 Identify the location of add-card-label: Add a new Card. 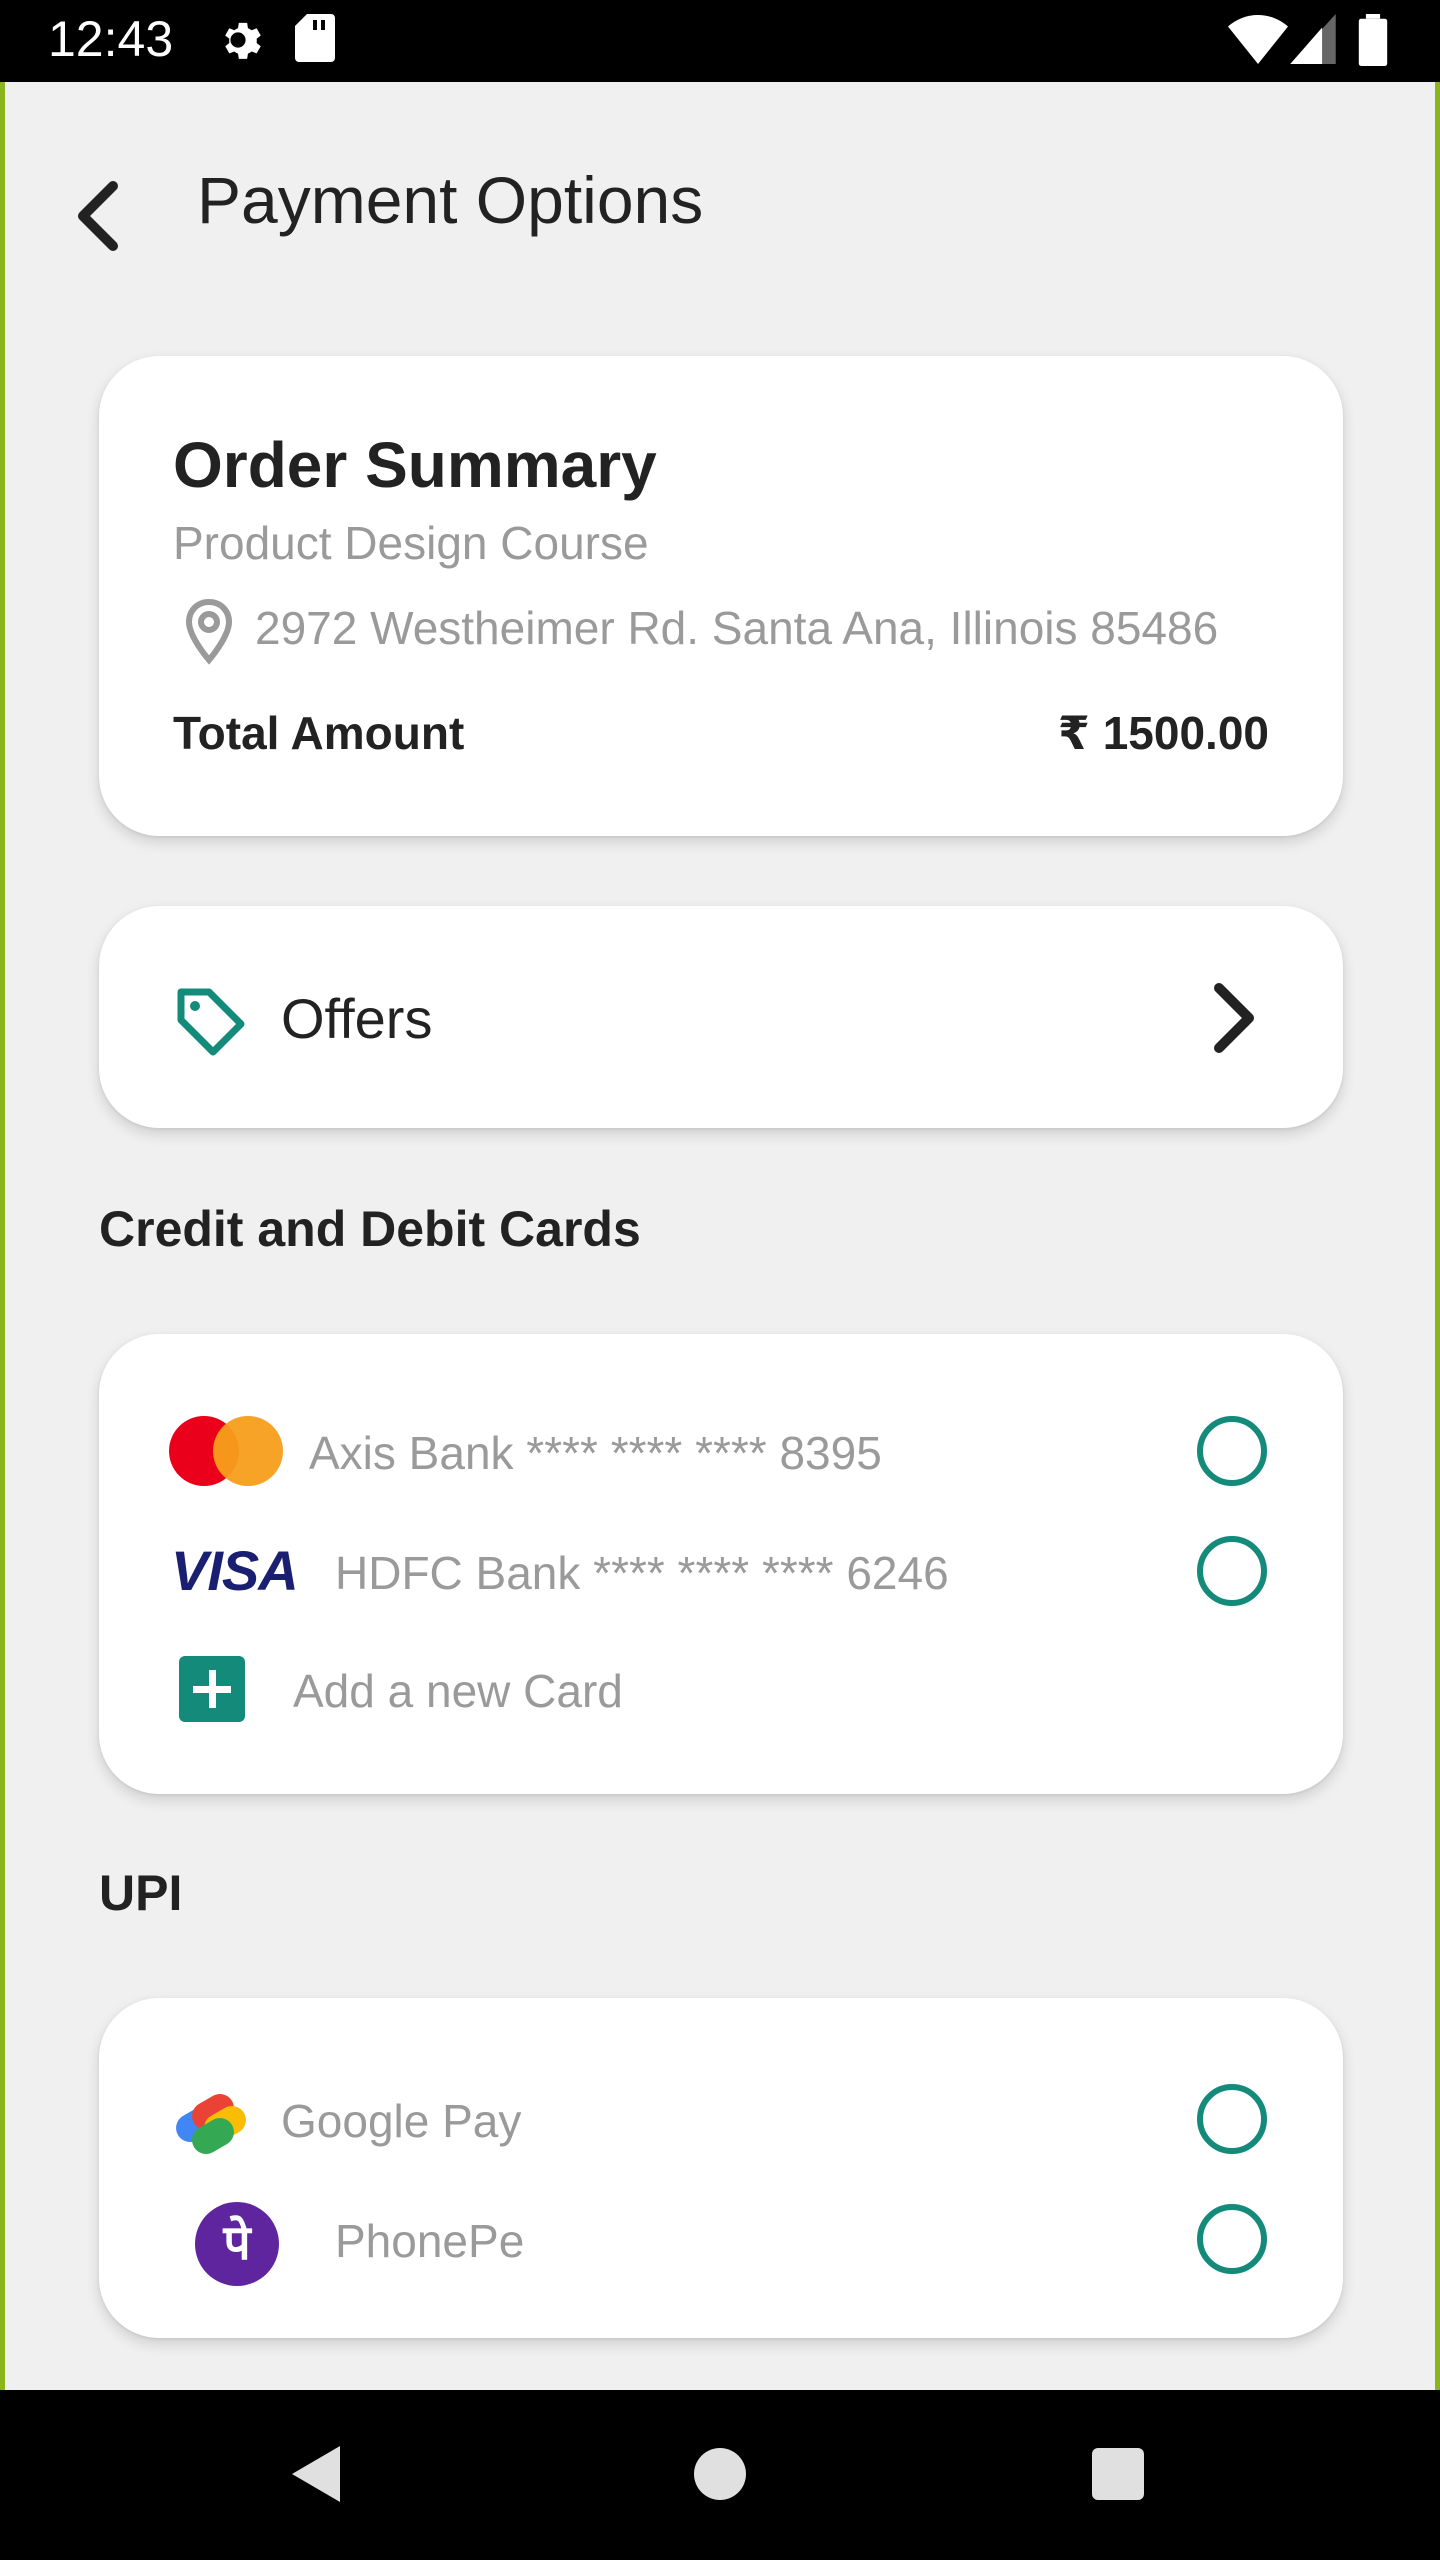
(458, 1691).